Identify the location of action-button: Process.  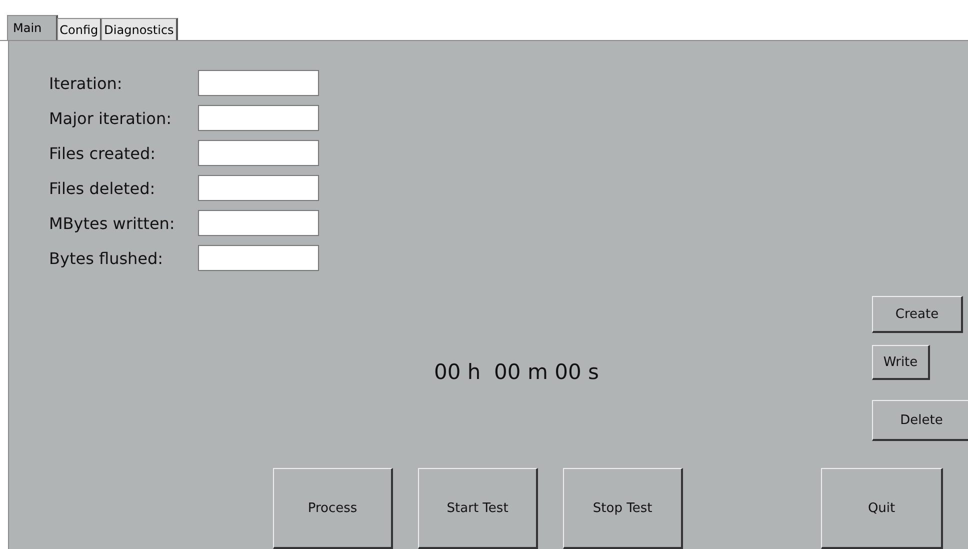
(333, 508).